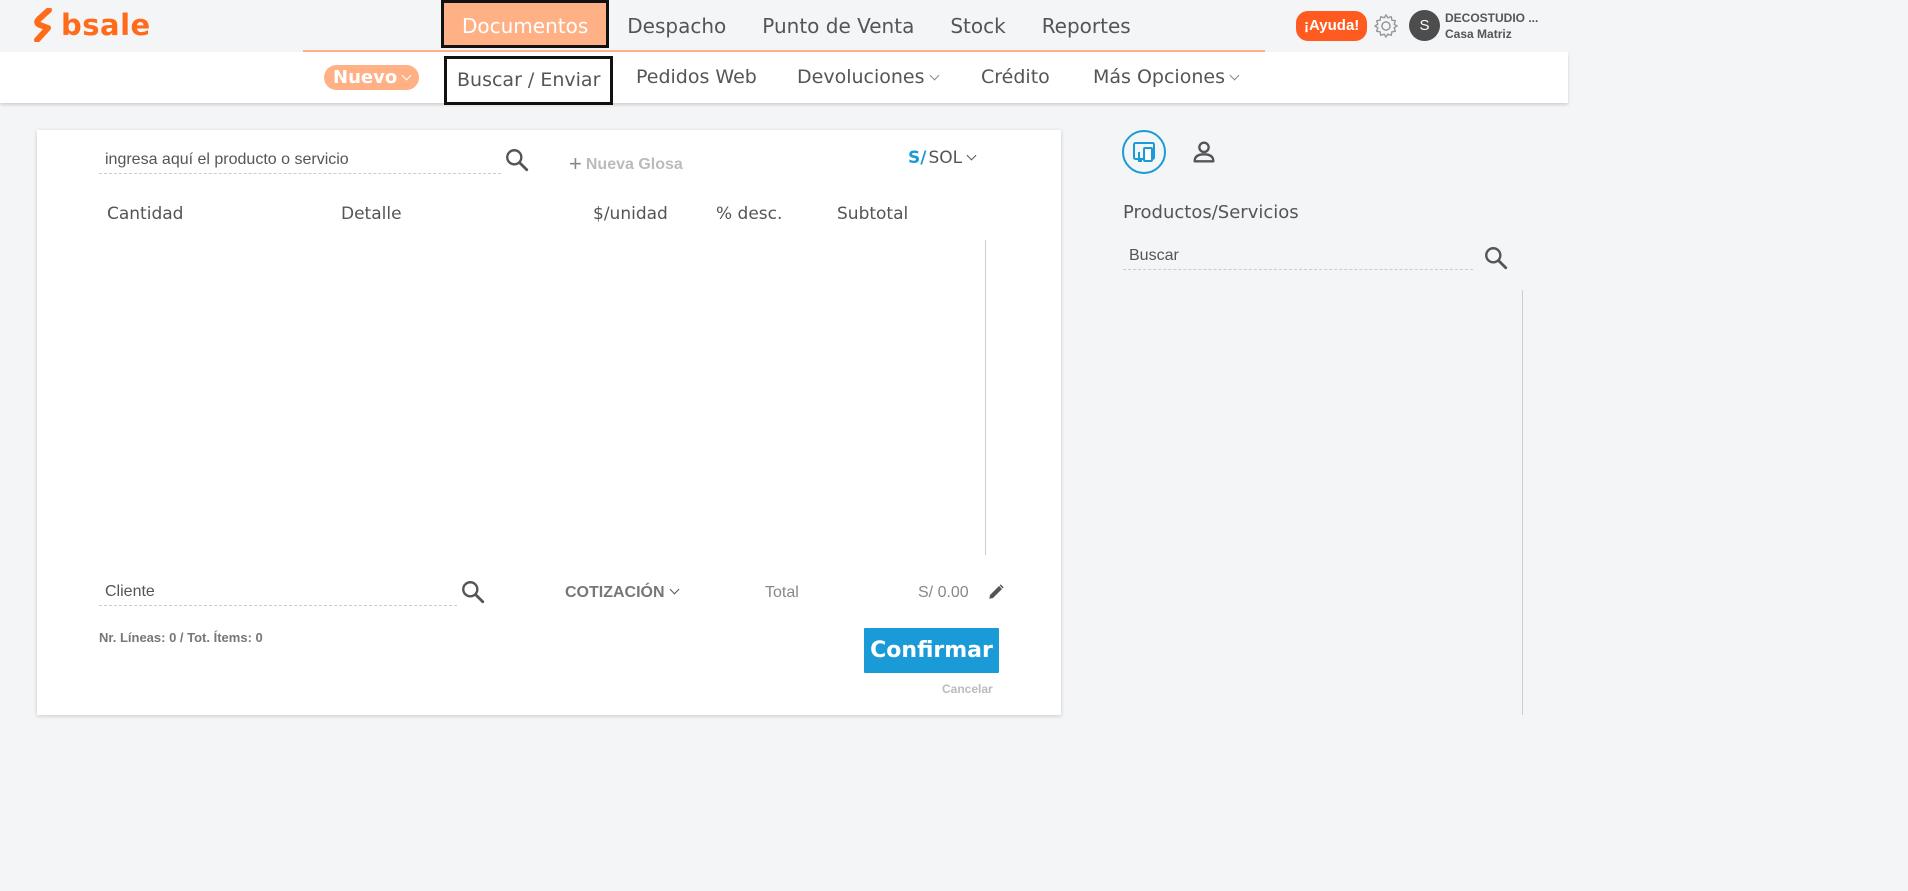  I want to click on person-icon, so click(1204, 152).